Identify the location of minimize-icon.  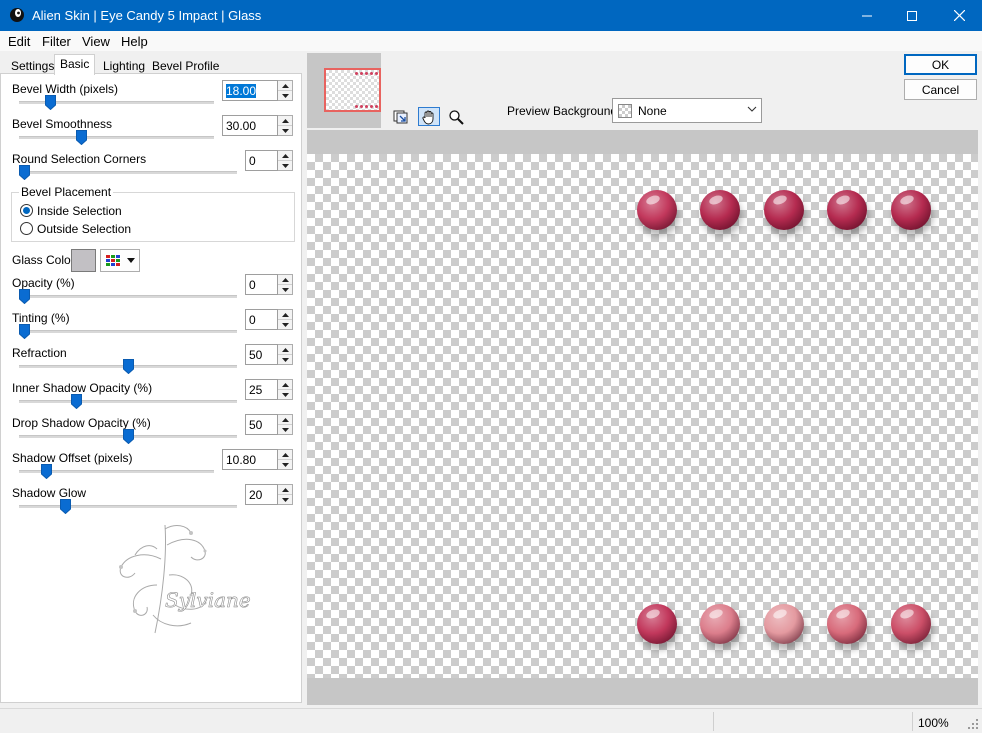
(867, 15).